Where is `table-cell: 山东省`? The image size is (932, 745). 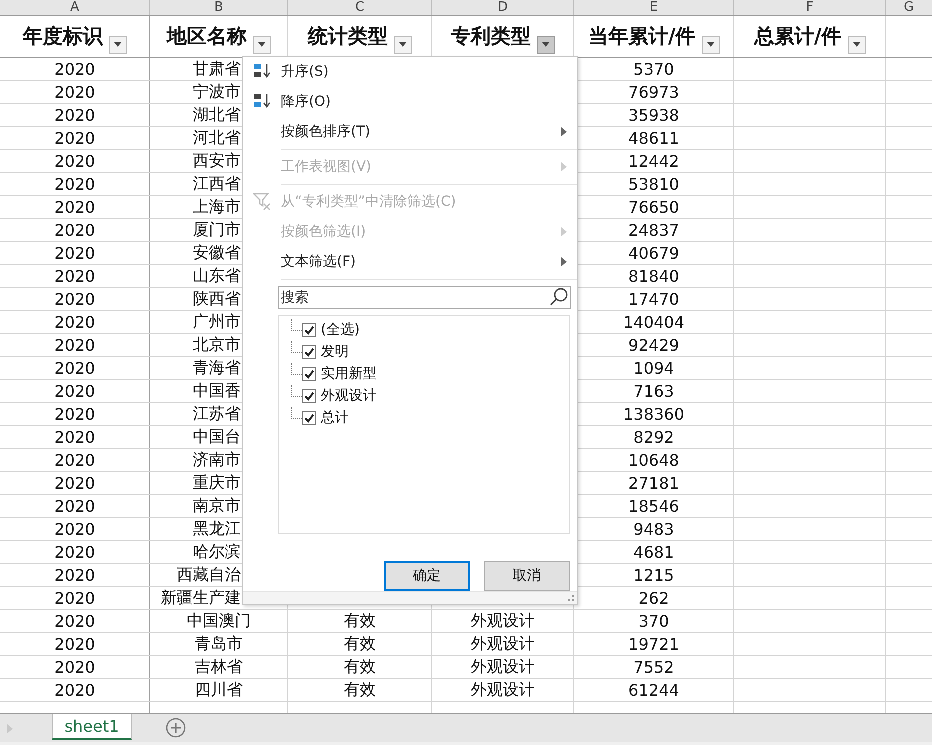
table-cell: 山东省 is located at coordinates (217, 276).